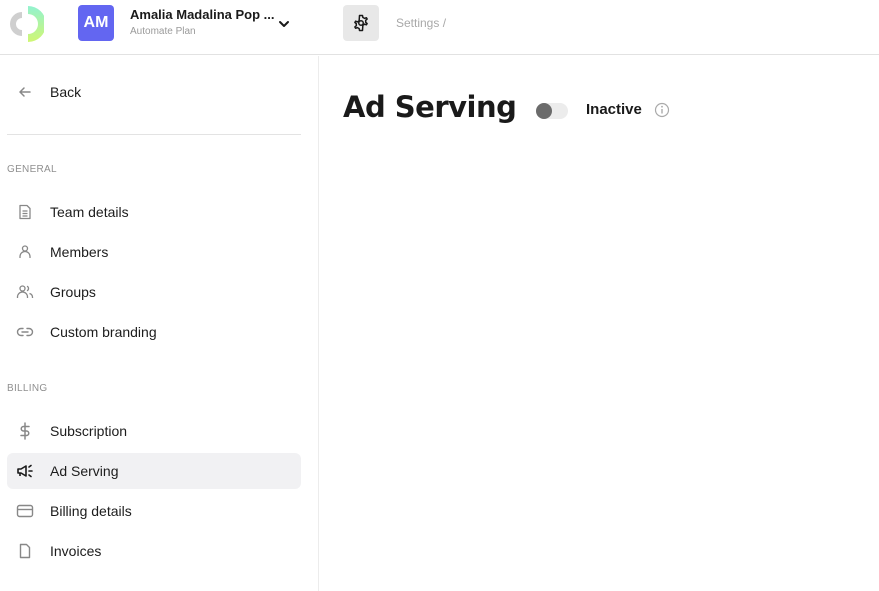  I want to click on sidebar-item-ad-serving: Ad Serving, so click(154, 471).